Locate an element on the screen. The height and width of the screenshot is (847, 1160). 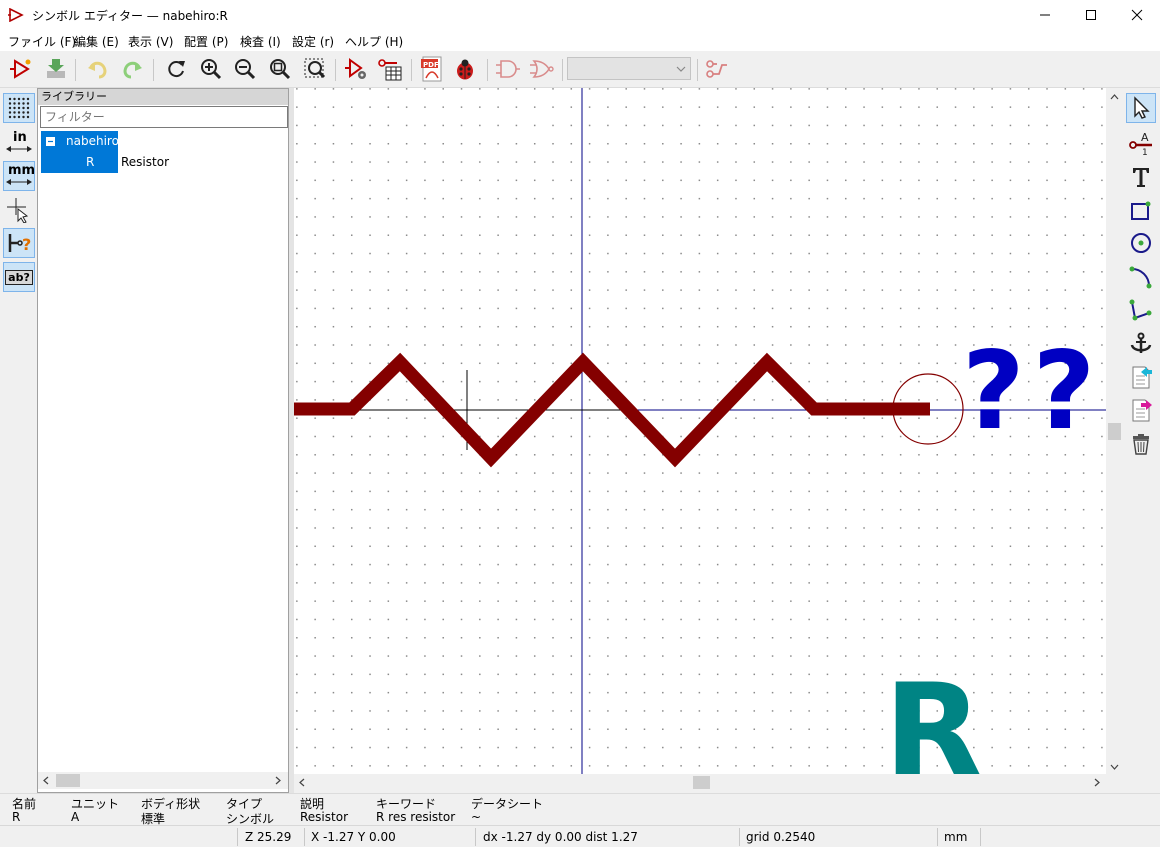
right-toolbar: A1 is located at coordinates (1141, 440).